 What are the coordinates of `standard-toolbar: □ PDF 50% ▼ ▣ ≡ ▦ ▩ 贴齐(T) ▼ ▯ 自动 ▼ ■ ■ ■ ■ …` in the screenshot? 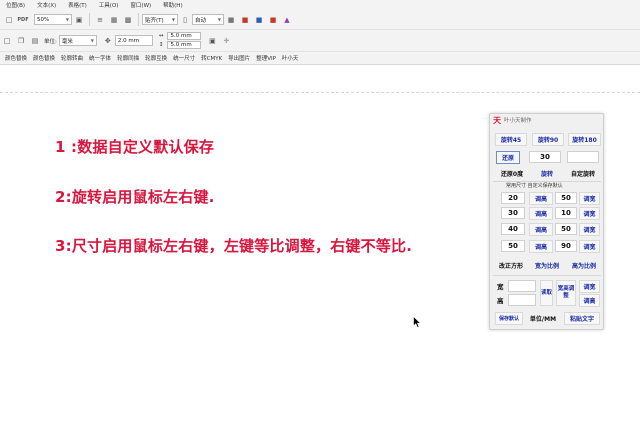 It's located at (320, 20).